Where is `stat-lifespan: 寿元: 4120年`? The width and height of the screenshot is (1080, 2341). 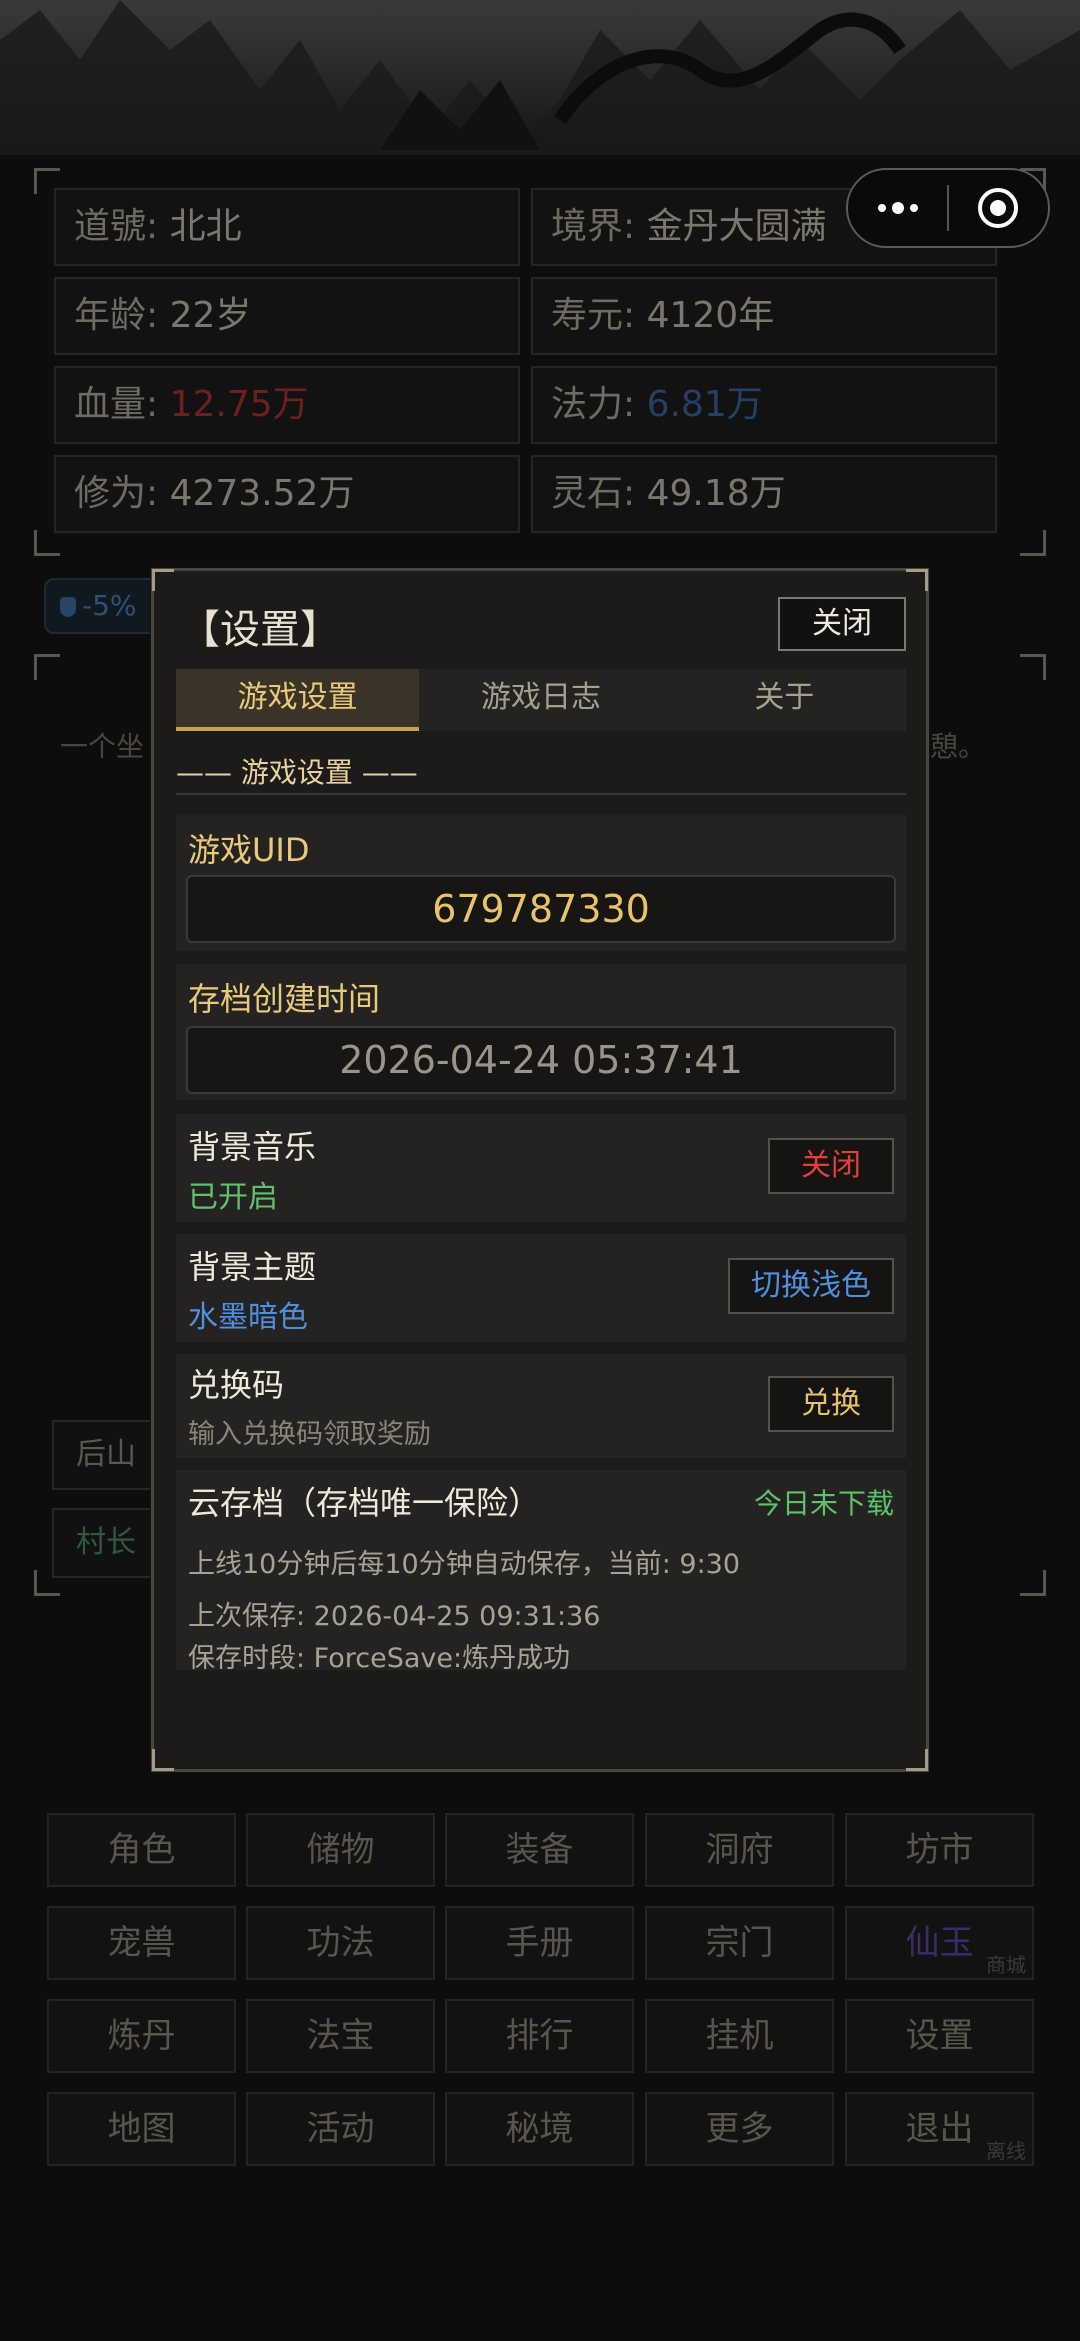
stat-lifespan: 寿元: 4120年 is located at coordinates (764, 316).